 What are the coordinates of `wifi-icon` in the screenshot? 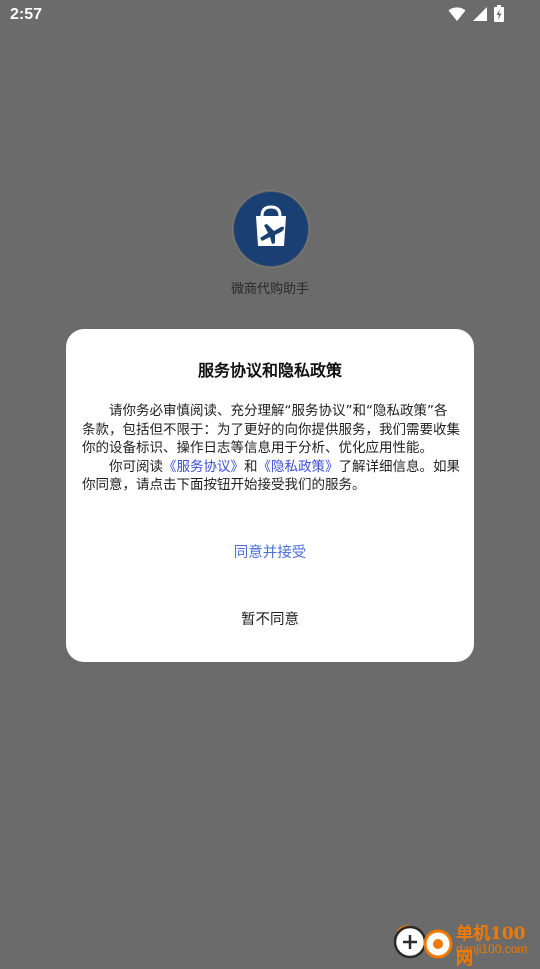 It's located at (457, 13).